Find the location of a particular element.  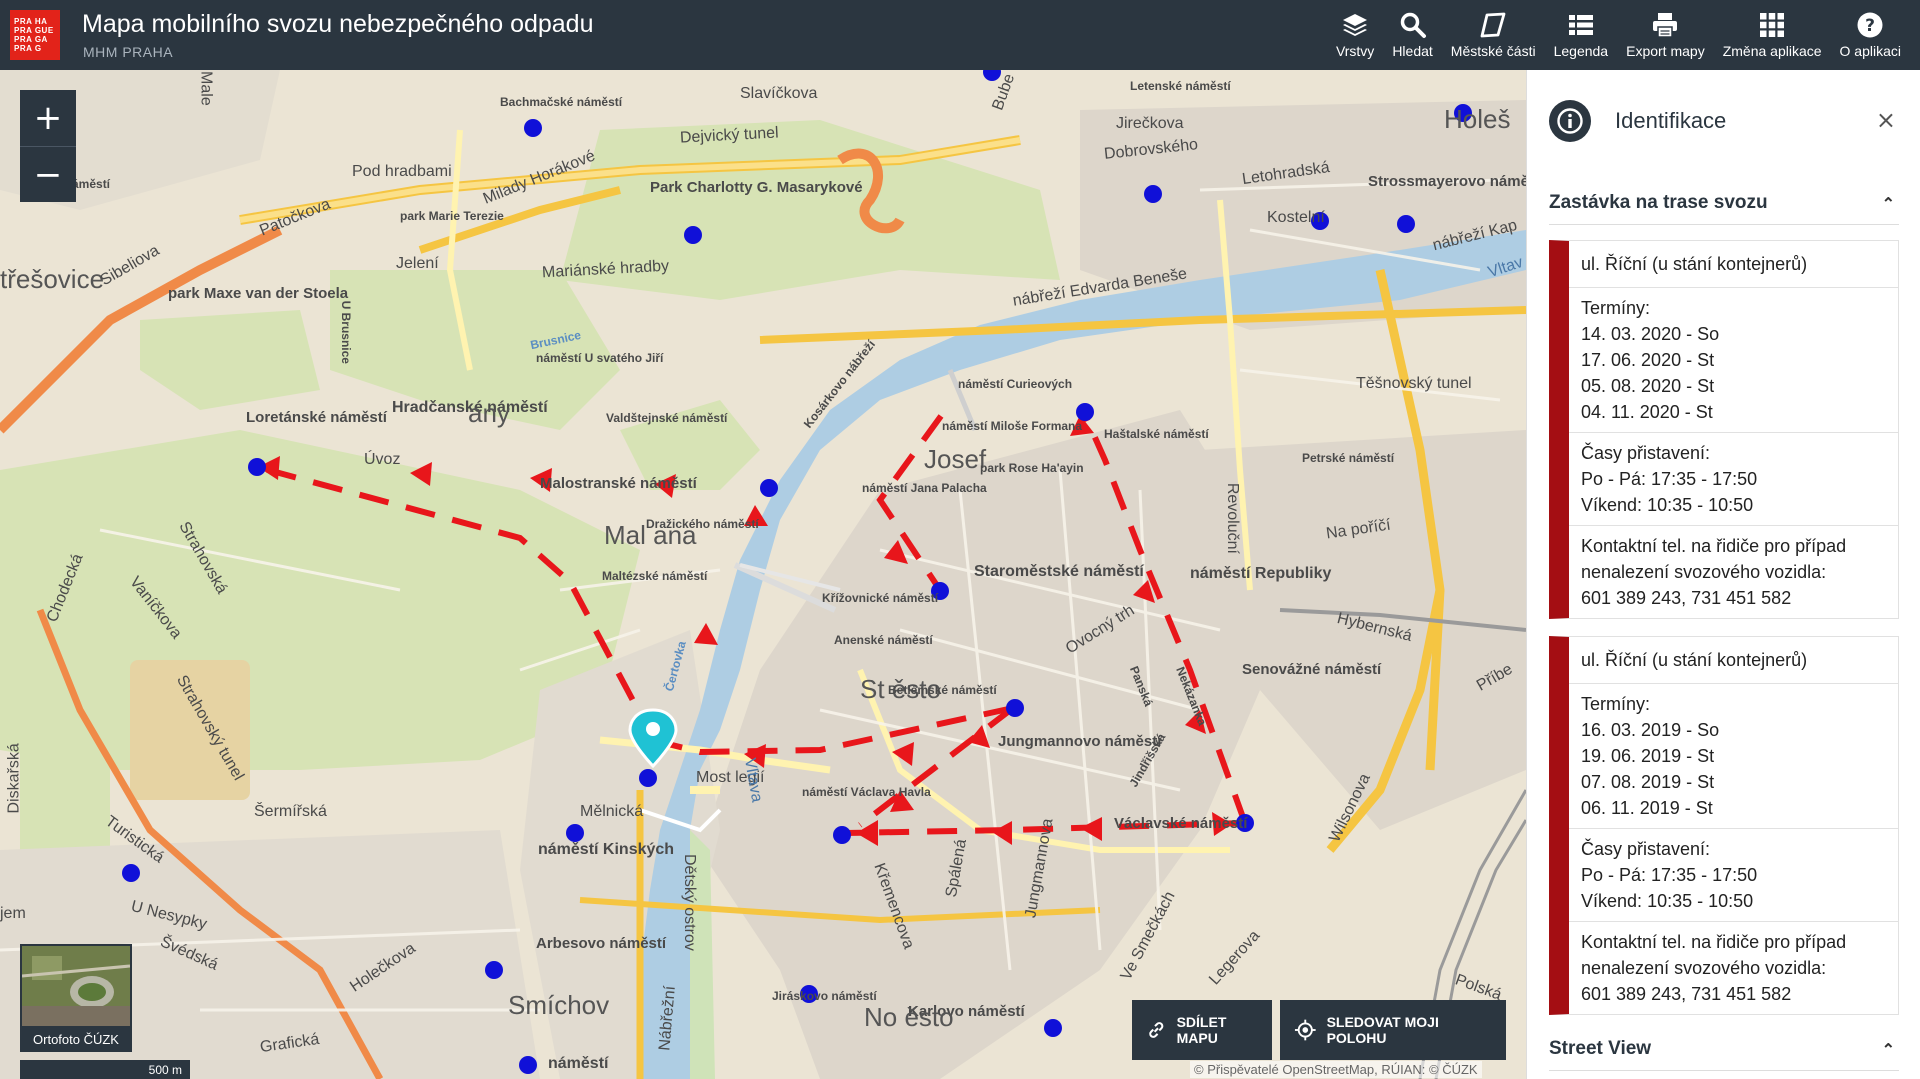

panel-header: Identifikace is located at coordinates (1637, 121).